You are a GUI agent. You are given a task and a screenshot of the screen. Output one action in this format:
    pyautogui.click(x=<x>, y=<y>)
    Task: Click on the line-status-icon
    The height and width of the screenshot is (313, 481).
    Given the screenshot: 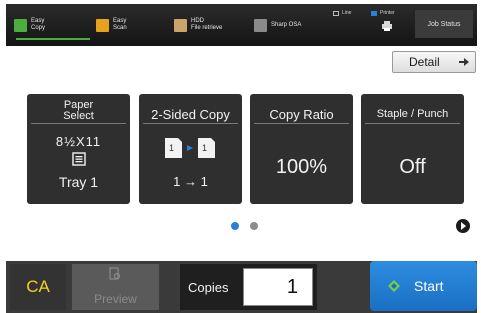 What is the action you would take?
    pyautogui.click(x=336, y=13)
    